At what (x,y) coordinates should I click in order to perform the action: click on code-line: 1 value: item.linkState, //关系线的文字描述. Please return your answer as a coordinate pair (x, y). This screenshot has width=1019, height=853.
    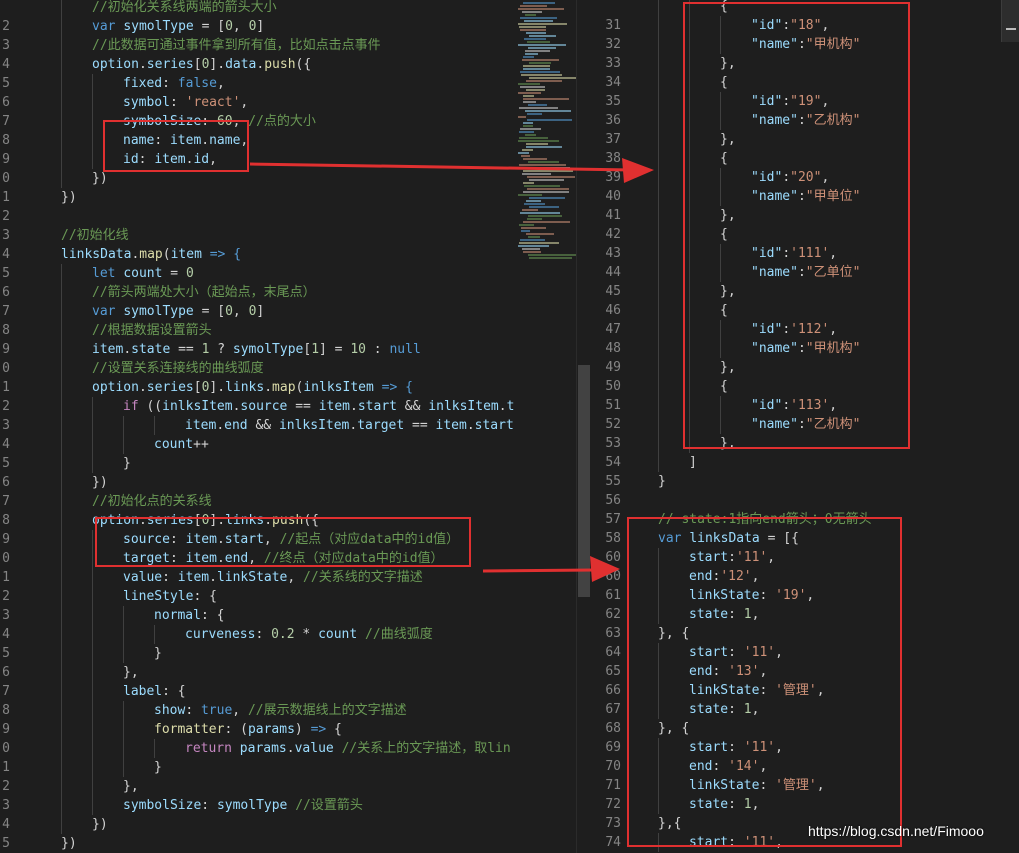
    Looking at the image, I should click on (257, 577).